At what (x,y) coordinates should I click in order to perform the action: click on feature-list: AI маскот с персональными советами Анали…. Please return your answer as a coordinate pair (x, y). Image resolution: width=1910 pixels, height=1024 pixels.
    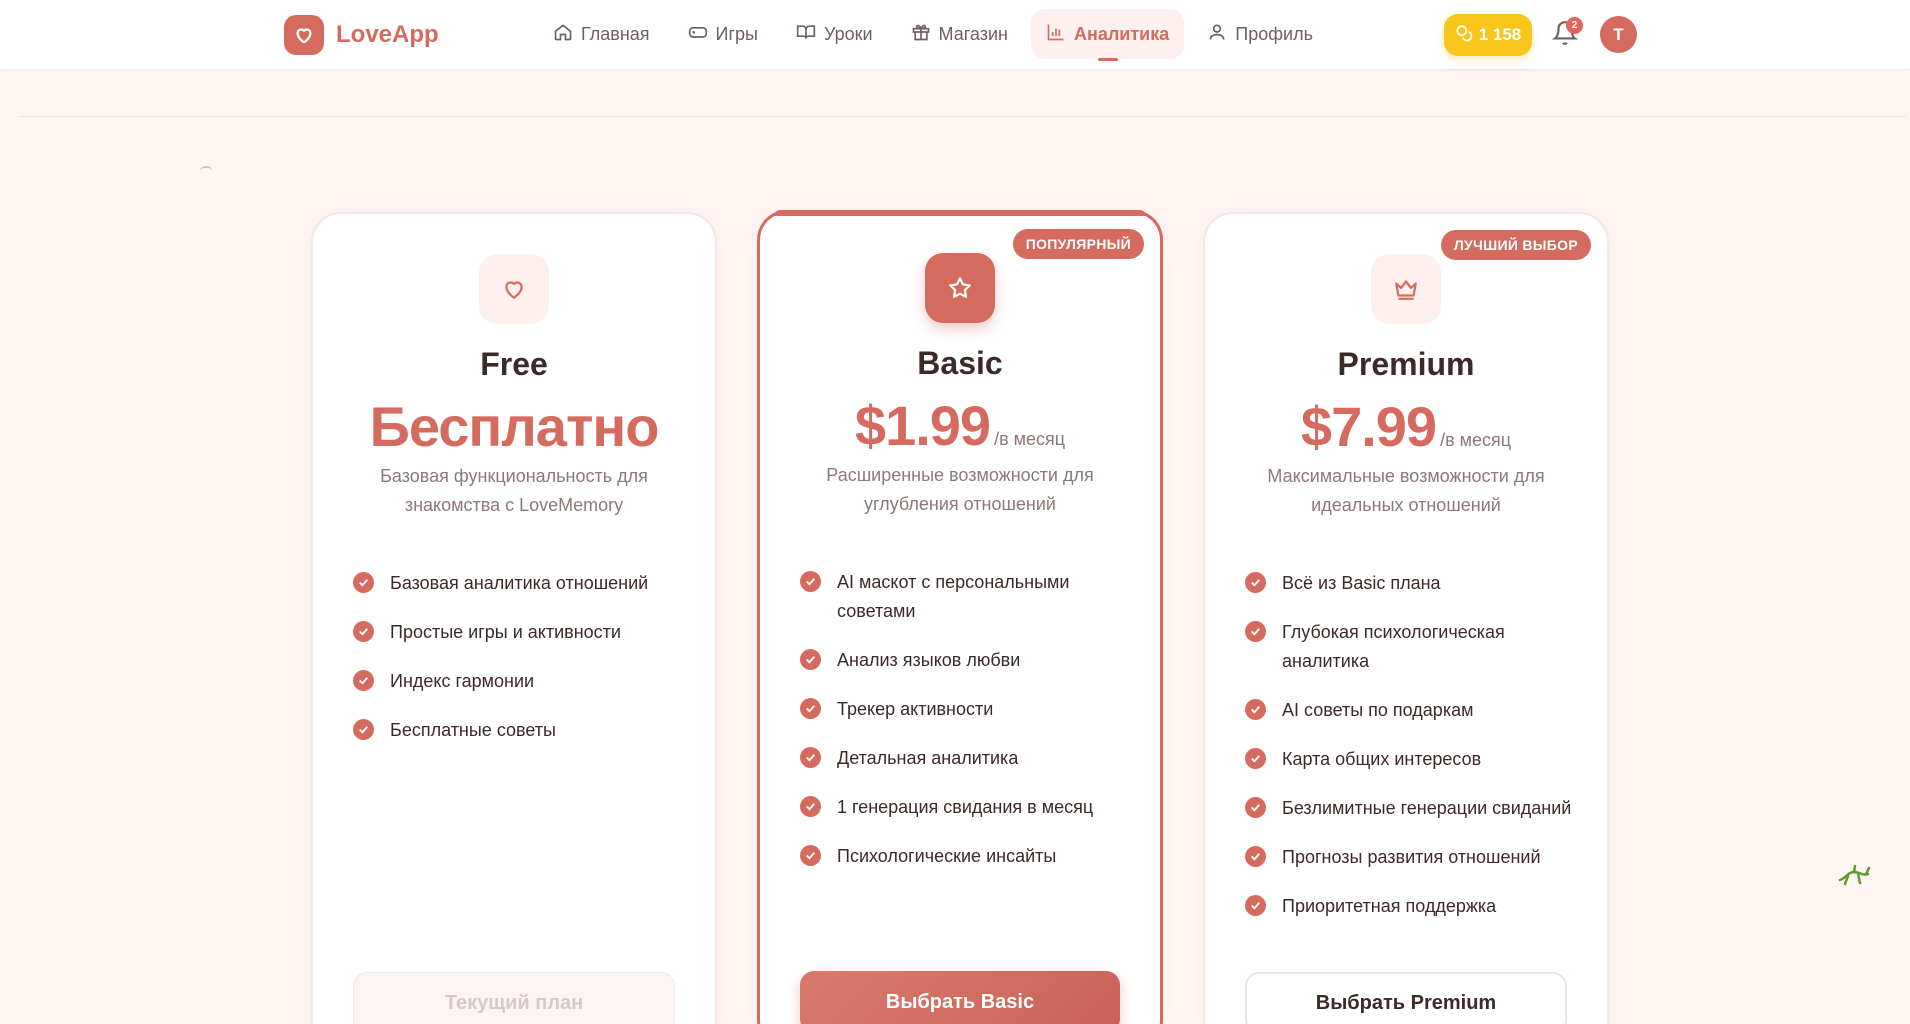
    Looking at the image, I should click on (965, 729).